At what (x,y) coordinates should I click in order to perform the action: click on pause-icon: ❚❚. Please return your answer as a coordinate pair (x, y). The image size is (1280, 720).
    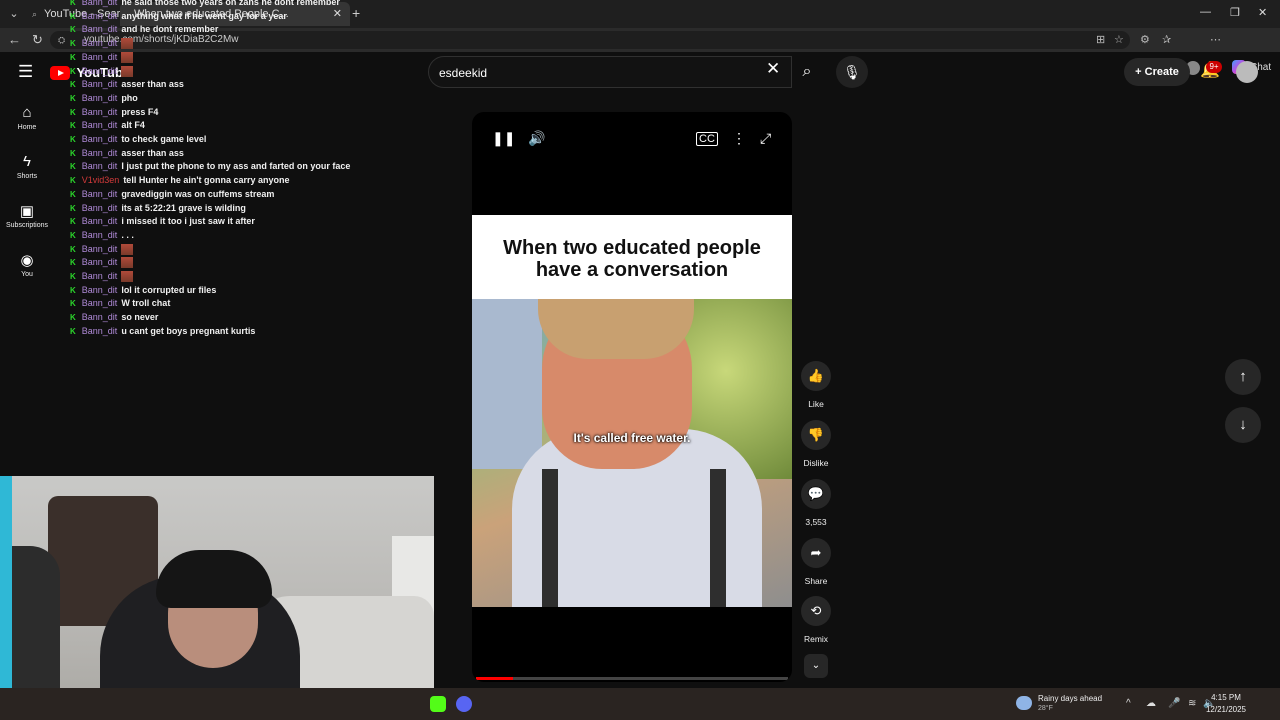
    Looking at the image, I should click on (503, 138).